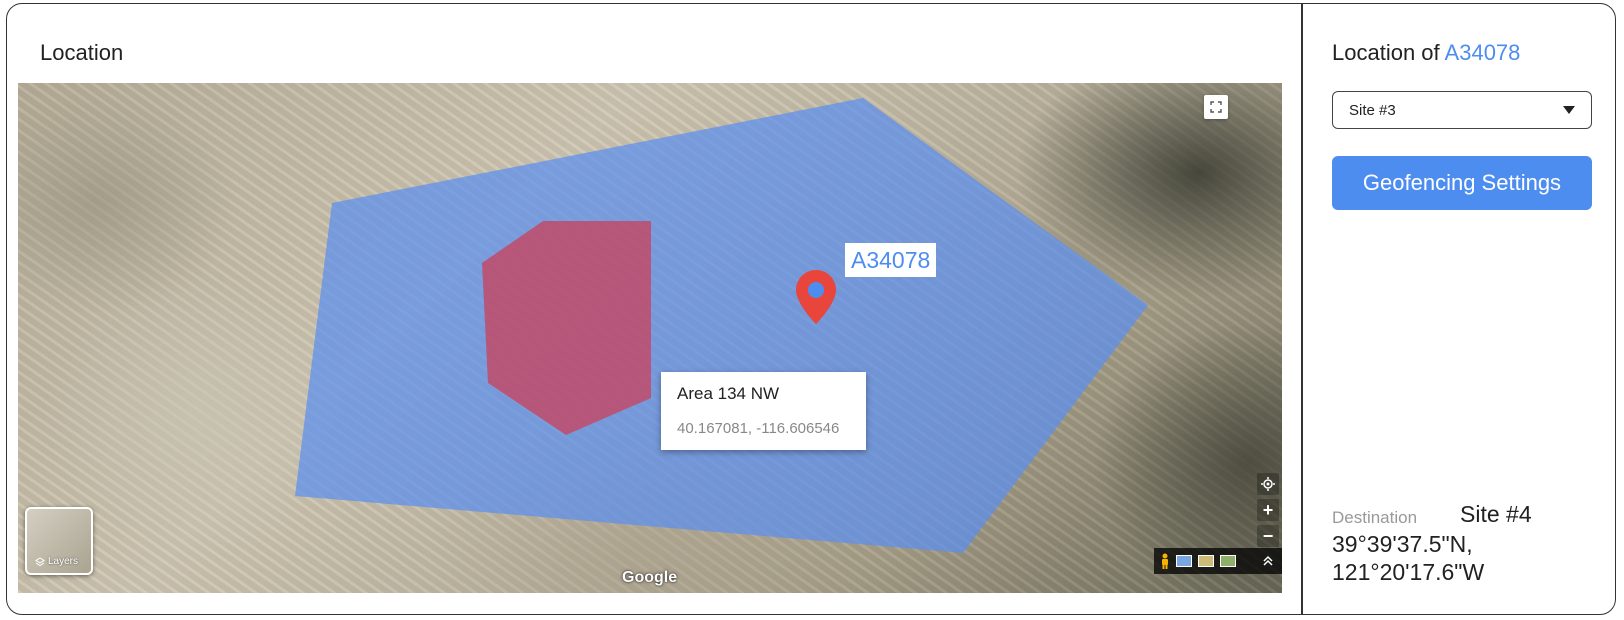 The image size is (1624, 620). Describe the element at coordinates (1408, 558) in the screenshot. I see `destination-coordinates: 39°39'37.5"N, 121°20'17.6"W` at that location.